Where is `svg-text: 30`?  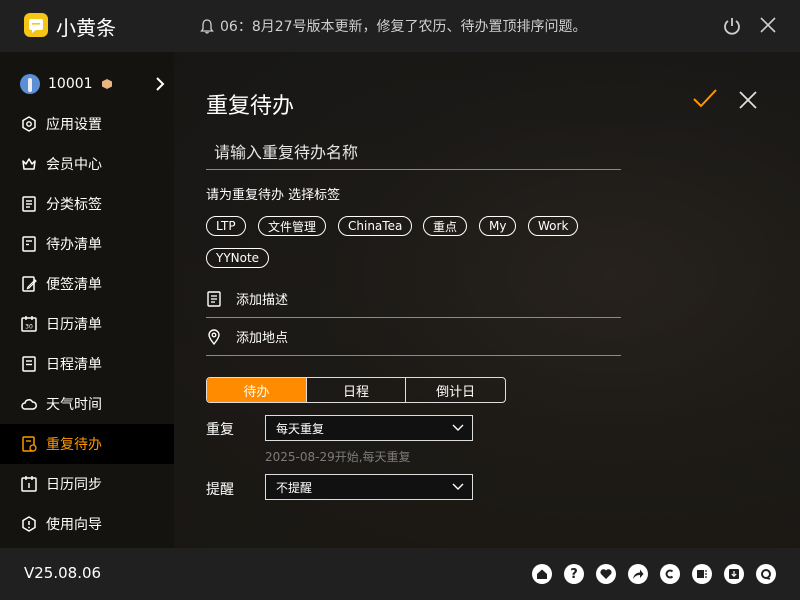 svg-text: 30 is located at coordinates (29, 327).